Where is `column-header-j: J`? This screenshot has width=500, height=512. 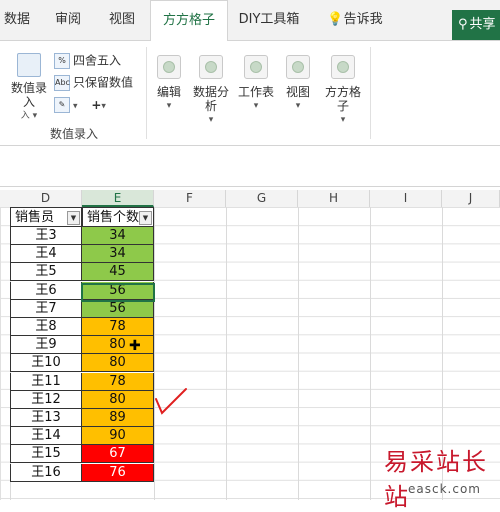
column-header-j: J is located at coordinates (471, 198).